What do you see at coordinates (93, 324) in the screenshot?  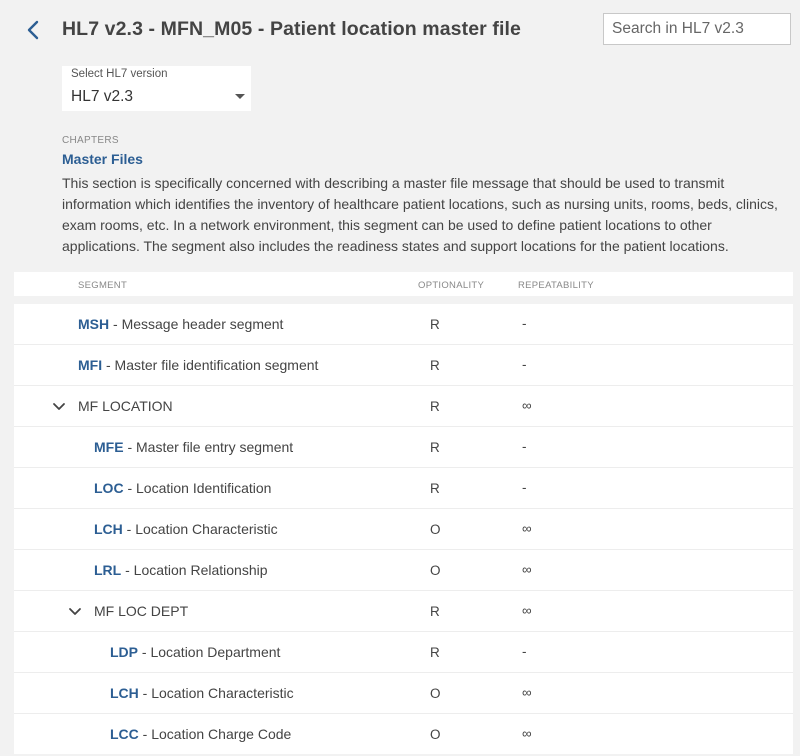 I see `segment-code-link: MSH` at bounding box center [93, 324].